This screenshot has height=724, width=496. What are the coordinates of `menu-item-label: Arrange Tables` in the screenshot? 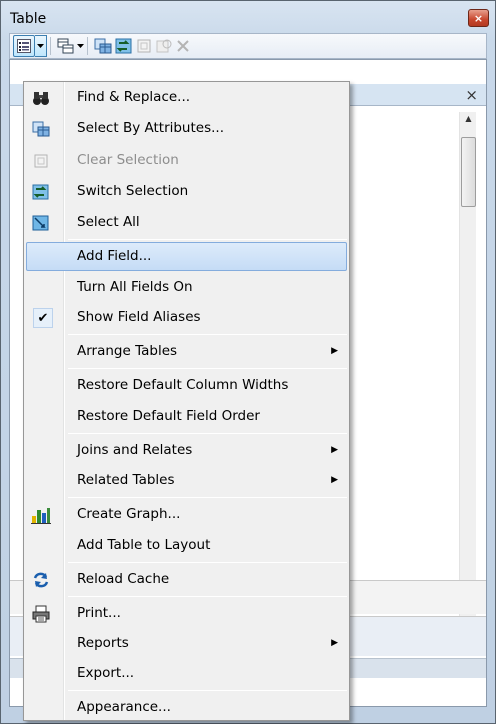 It's located at (127, 351).